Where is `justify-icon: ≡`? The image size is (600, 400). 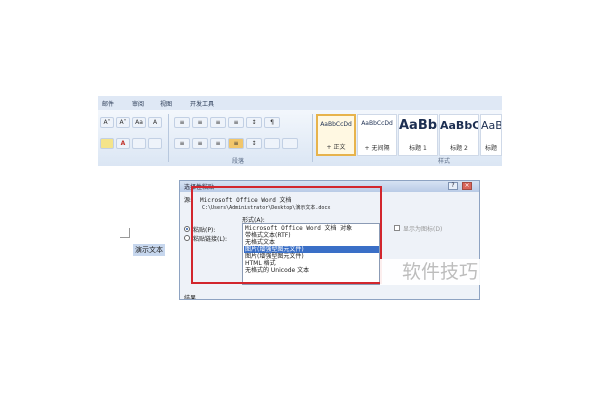
justify-icon: ≡ is located at coordinates (236, 143).